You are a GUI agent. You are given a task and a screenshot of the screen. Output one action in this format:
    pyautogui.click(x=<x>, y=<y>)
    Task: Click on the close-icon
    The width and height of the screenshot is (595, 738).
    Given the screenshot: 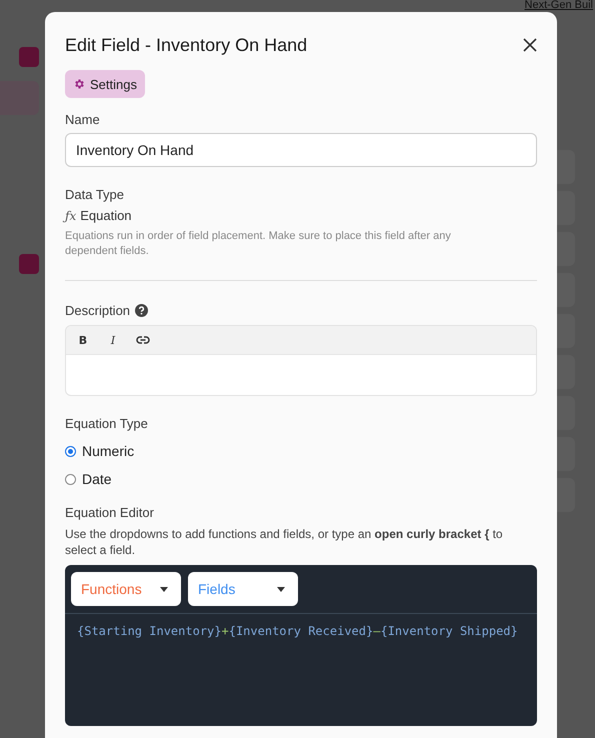 What is the action you would take?
    pyautogui.click(x=530, y=45)
    